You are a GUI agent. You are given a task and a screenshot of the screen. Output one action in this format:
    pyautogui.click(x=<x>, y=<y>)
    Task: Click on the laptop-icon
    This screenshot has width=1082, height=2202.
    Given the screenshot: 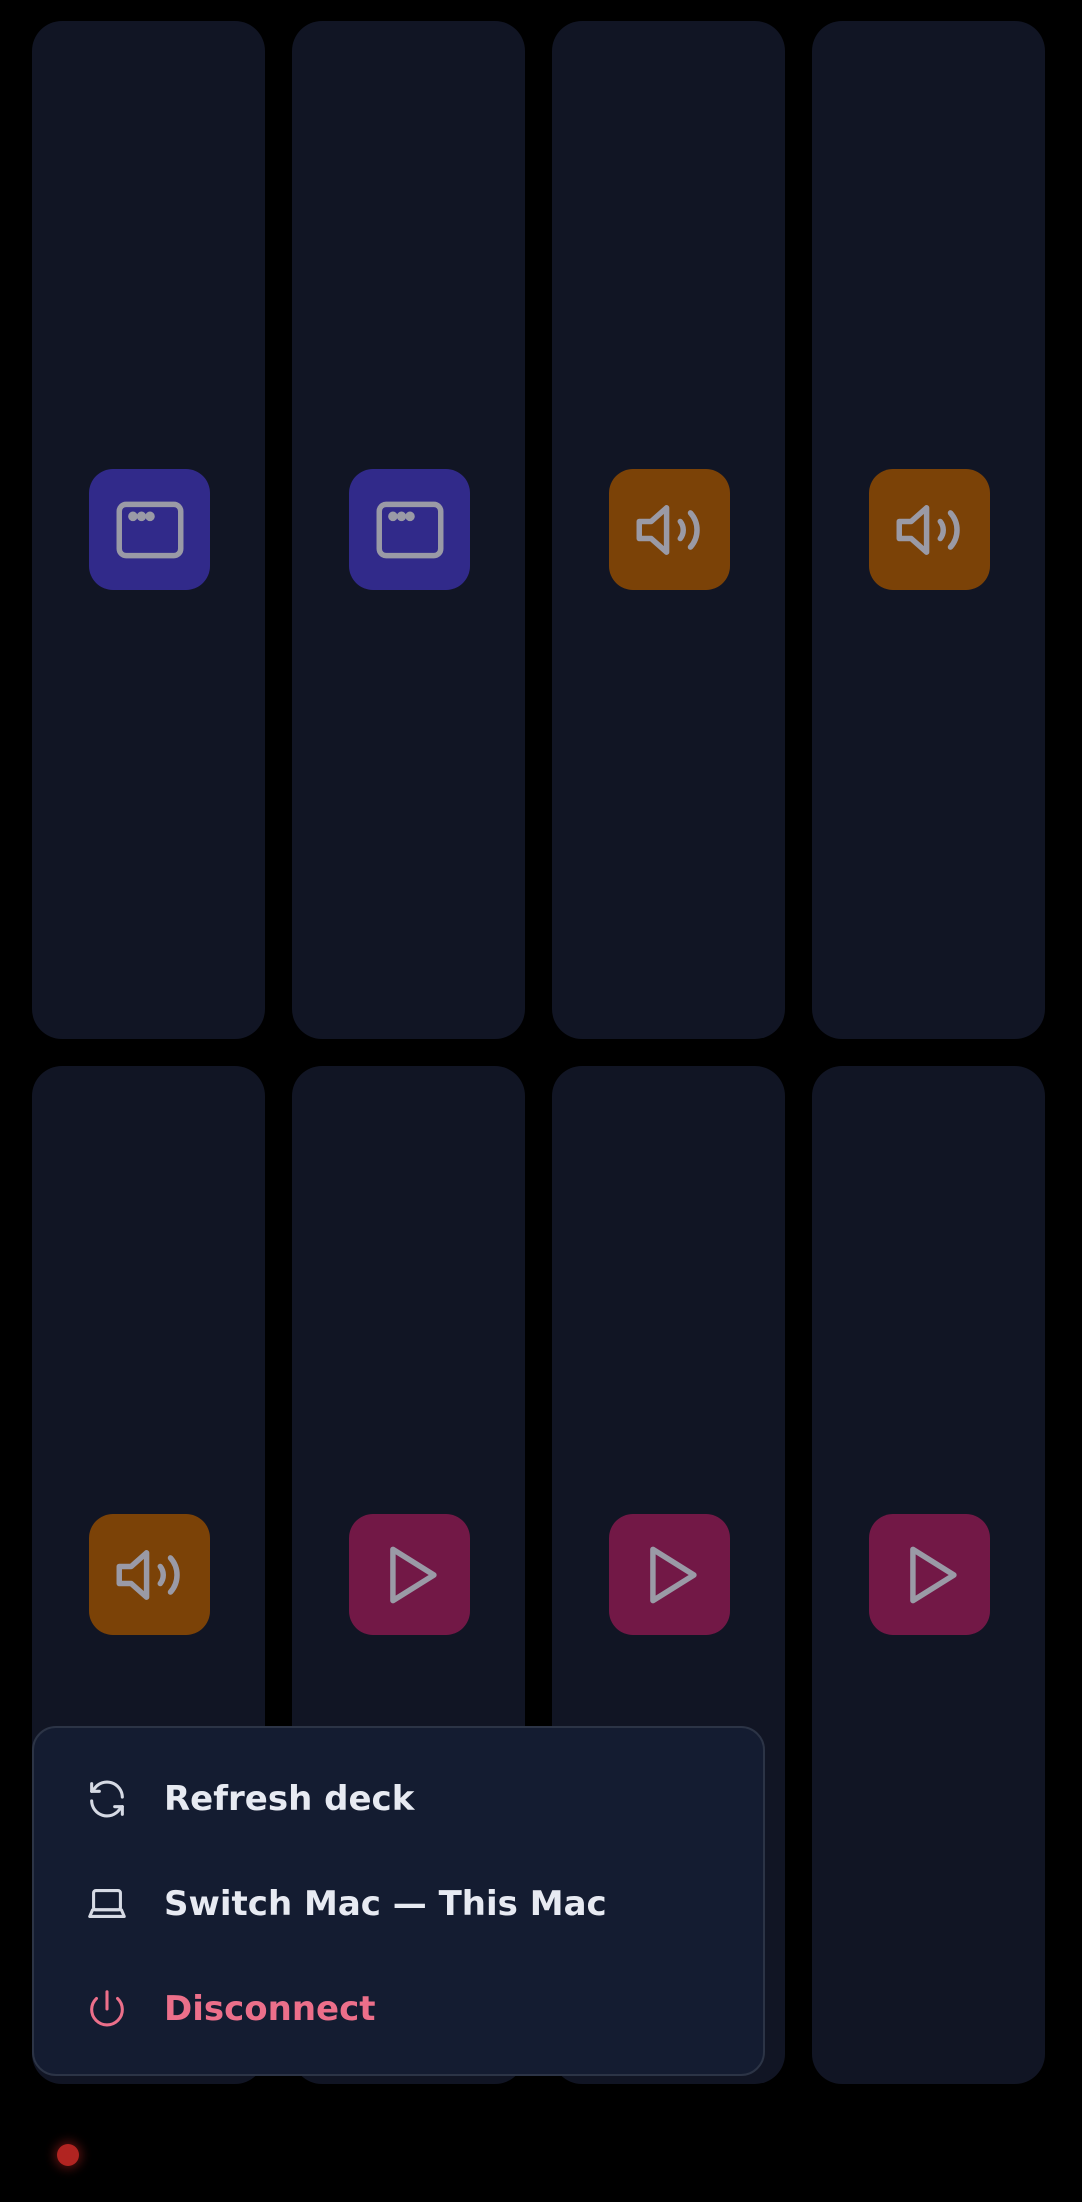 What is the action you would take?
    pyautogui.click(x=107, y=1904)
    